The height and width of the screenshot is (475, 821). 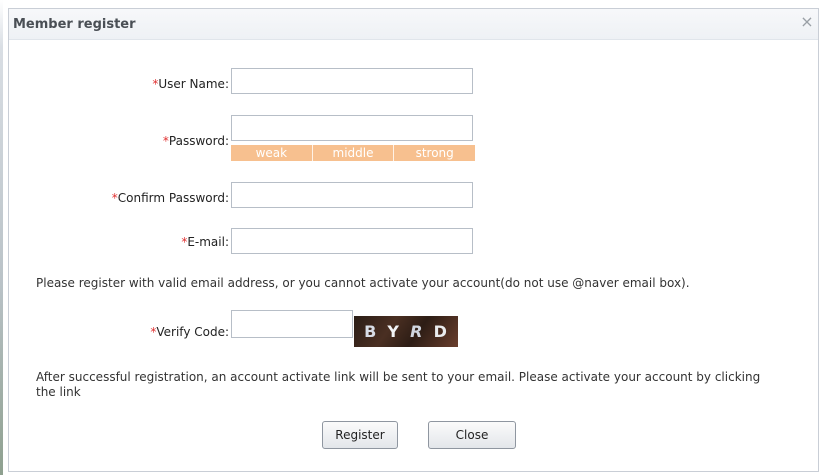 I want to click on verify-code-label: *Verify Code:, so click(x=129, y=332).